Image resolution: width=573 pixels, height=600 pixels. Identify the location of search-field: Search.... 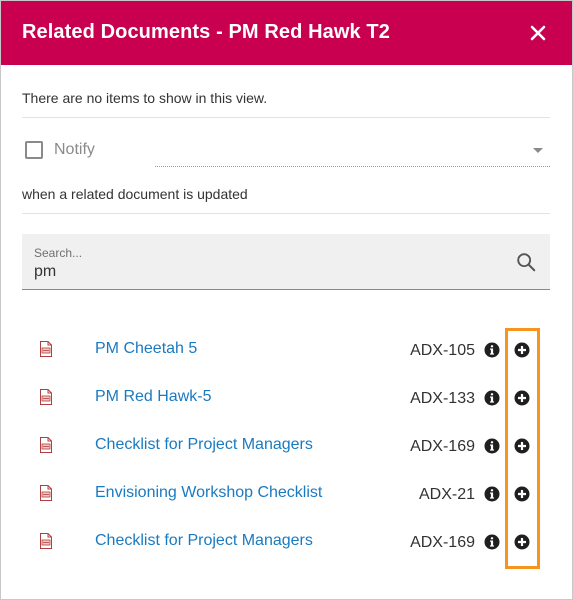
(286, 262).